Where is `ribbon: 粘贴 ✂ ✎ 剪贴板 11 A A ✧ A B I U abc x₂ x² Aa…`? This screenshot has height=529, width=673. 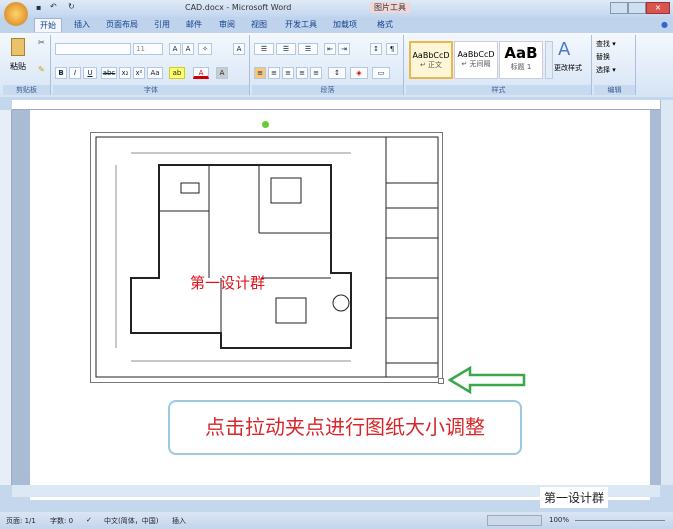
ribbon: 粘贴 ✂ ✎ 剪贴板 11 A A ✧ A B I U abc x₂ x² Aa… is located at coordinates (336, 65).